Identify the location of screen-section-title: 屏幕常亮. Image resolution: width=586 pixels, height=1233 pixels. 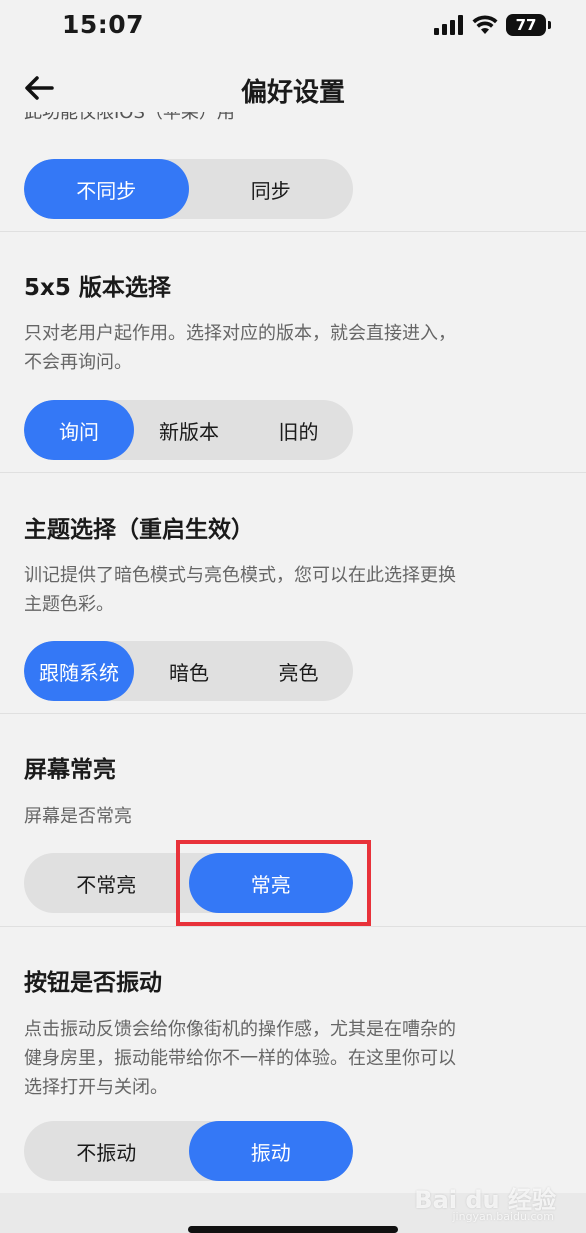
(70, 770).